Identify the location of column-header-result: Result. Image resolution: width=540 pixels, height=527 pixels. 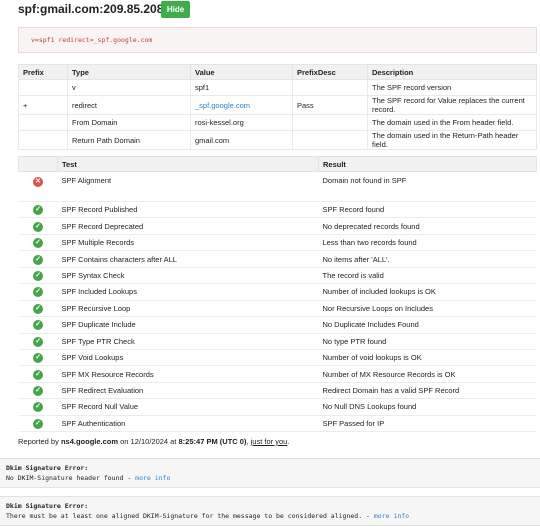
(427, 164).